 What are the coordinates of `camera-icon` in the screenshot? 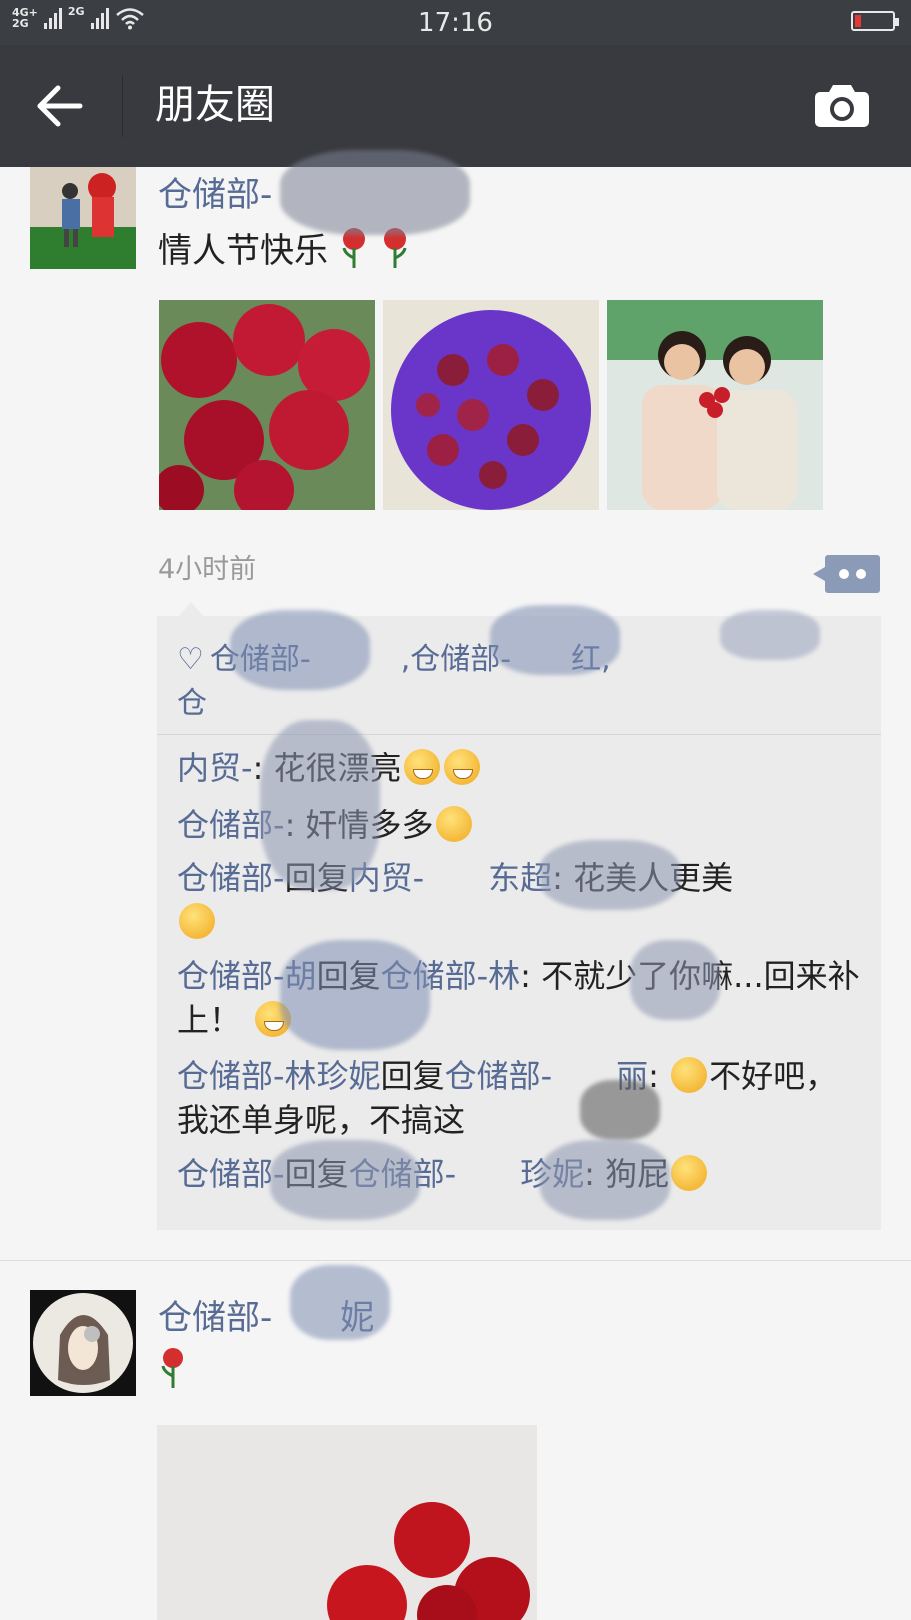 It's located at (842, 106).